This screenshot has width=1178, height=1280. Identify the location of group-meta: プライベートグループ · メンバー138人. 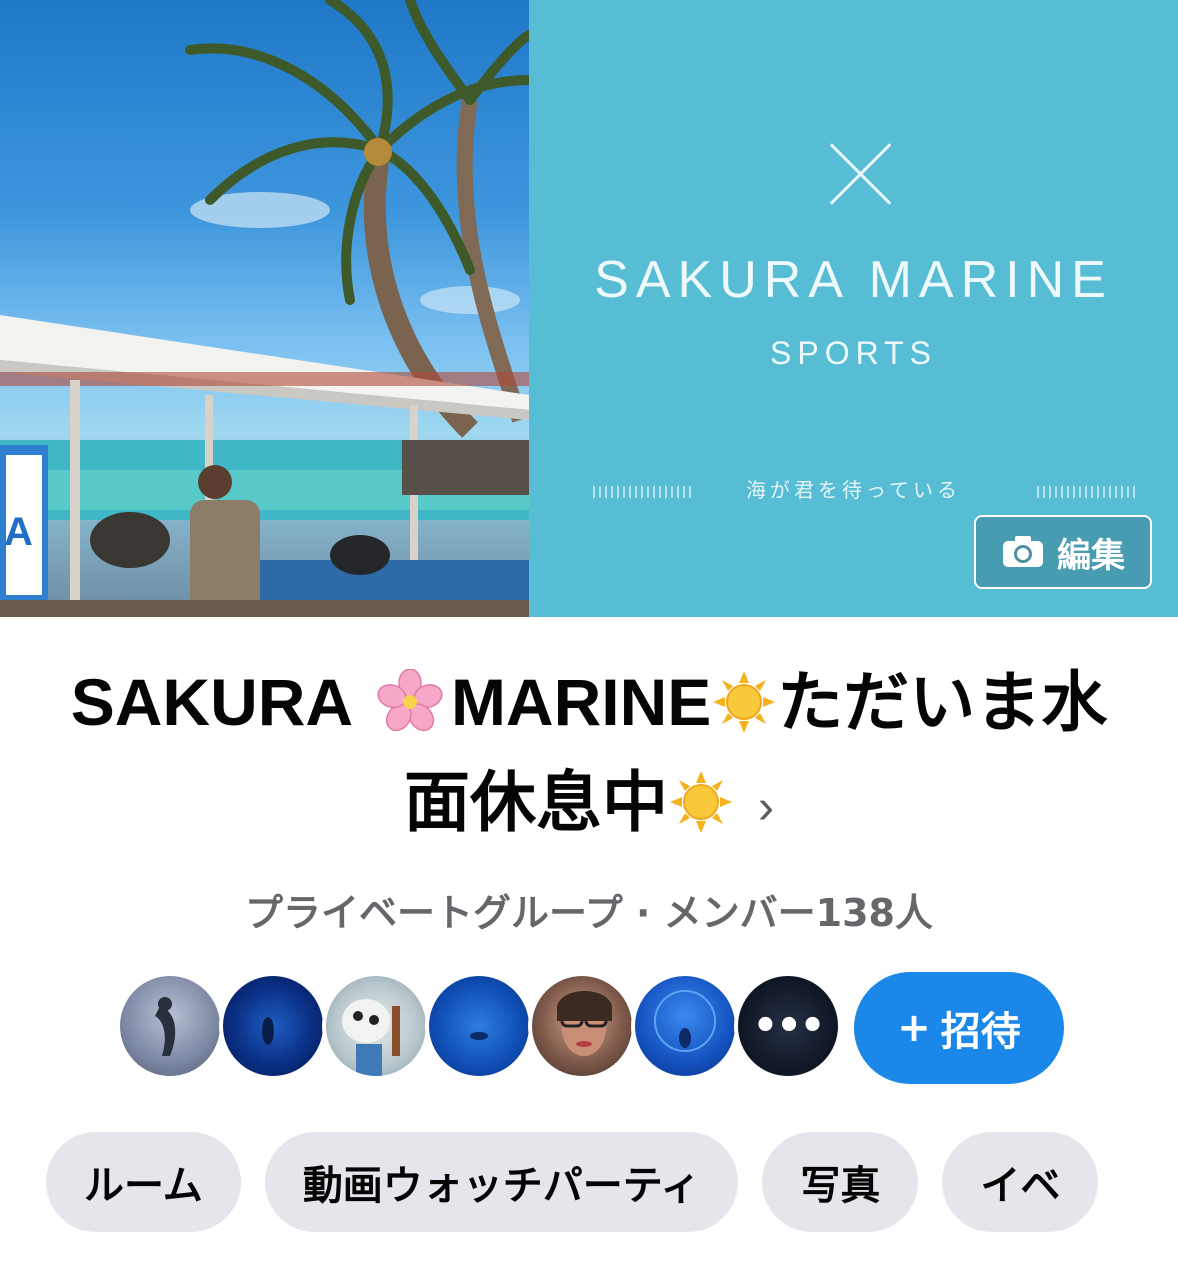
(589, 913).